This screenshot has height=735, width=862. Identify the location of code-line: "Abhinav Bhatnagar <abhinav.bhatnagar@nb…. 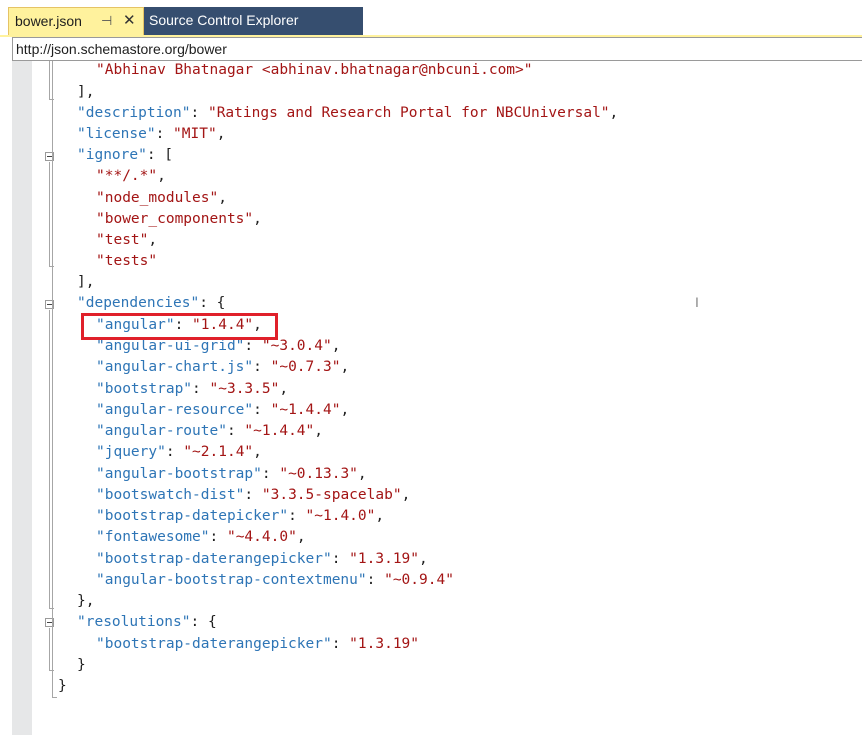
(314, 70).